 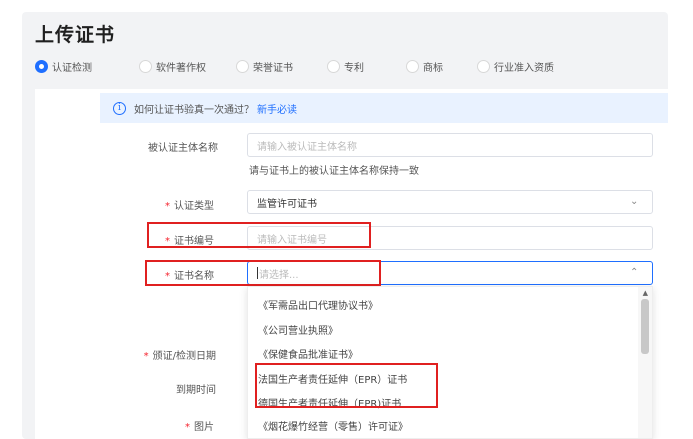 I want to click on highlight-box-cert-name, so click(x=263, y=273).